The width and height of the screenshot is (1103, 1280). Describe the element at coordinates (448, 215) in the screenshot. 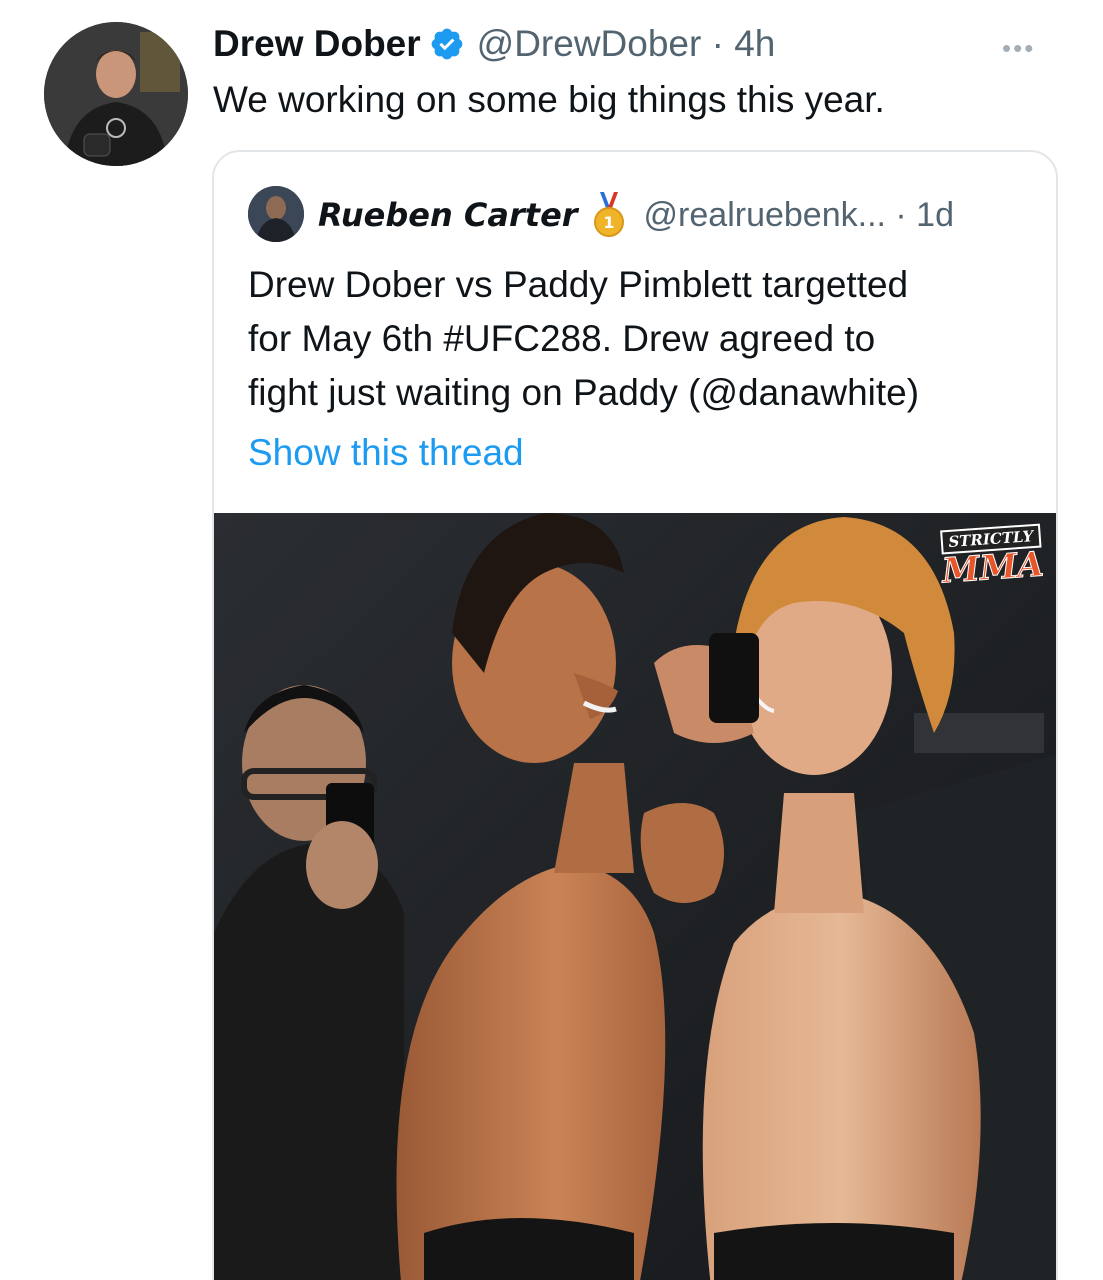

I see `quoted-author-display-name: Rueben Carter` at that location.